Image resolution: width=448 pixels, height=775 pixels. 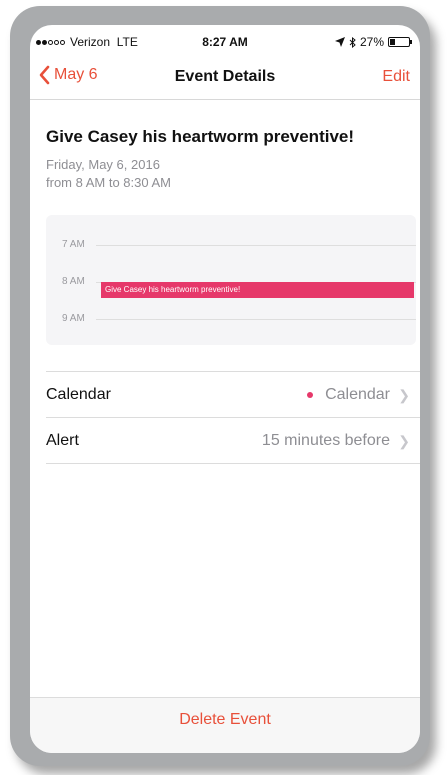 What do you see at coordinates (310, 395) in the screenshot?
I see `calendar-color-dot-icon` at bounding box center [310, 395].